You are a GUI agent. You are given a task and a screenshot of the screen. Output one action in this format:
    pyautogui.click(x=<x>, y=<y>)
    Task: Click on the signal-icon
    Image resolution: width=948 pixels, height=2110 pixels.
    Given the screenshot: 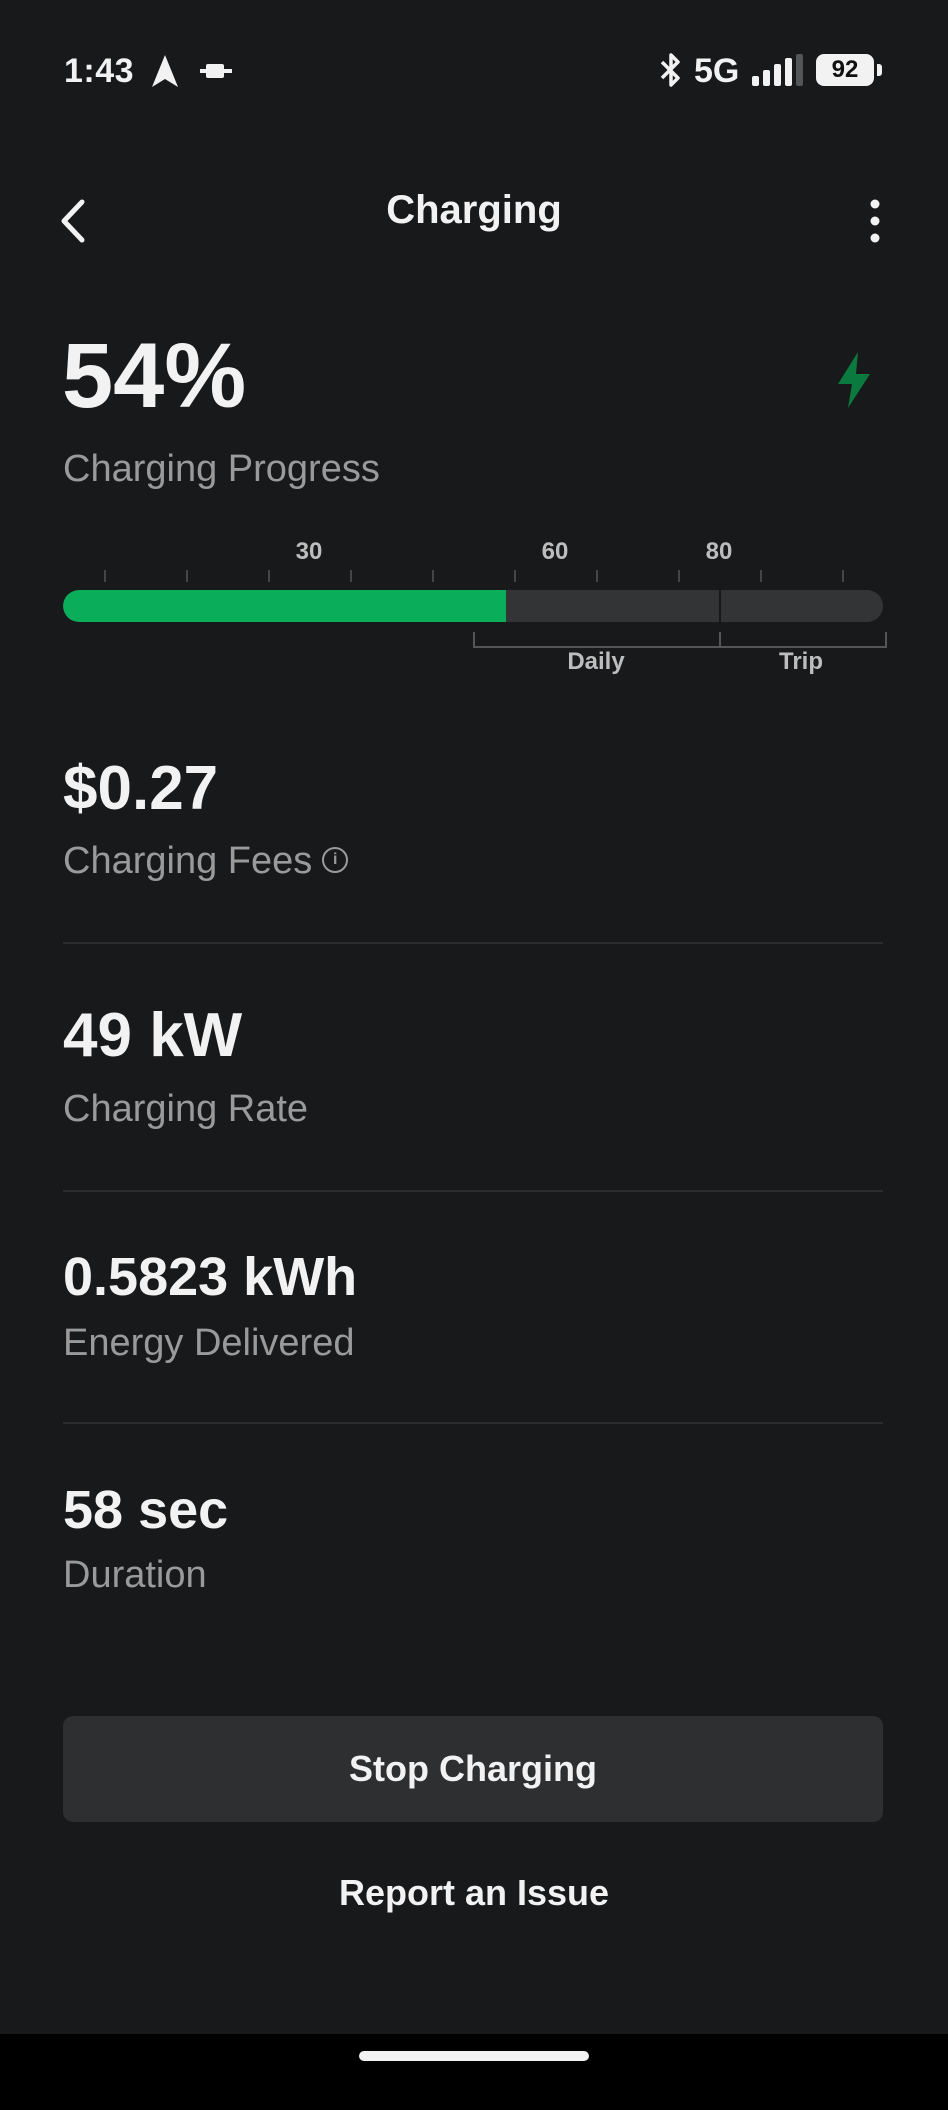 What is the action you would take?
    pyautogui.click(x=777, y=70)
    